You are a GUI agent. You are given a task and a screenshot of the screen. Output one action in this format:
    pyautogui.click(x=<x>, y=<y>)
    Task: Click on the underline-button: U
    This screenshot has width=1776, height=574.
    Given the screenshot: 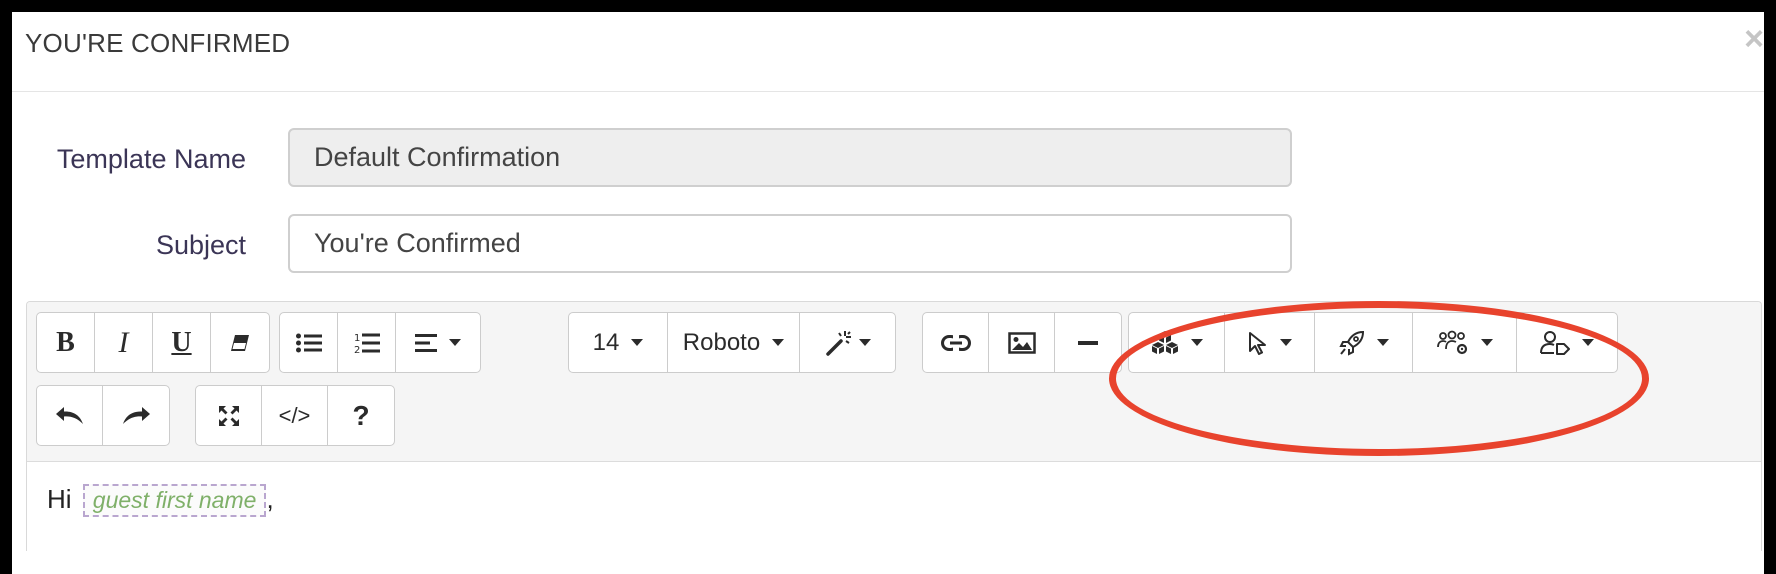 What is the action you would take?
    pyautogui.click(x=182, y=342)
    